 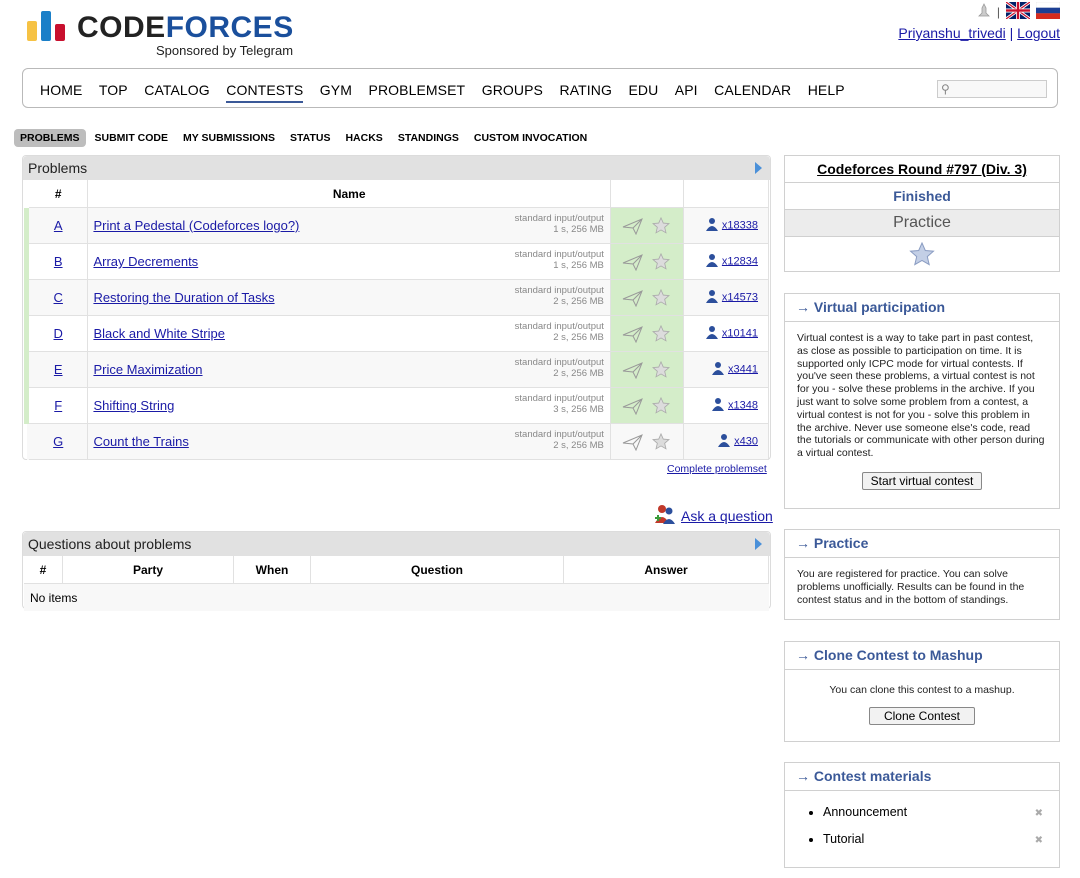 What do you see at coordinates (578, 373) in the screenshot?
I see `problem-time-memory: 2 s, 256 MB` at bounding box center [578, 373].